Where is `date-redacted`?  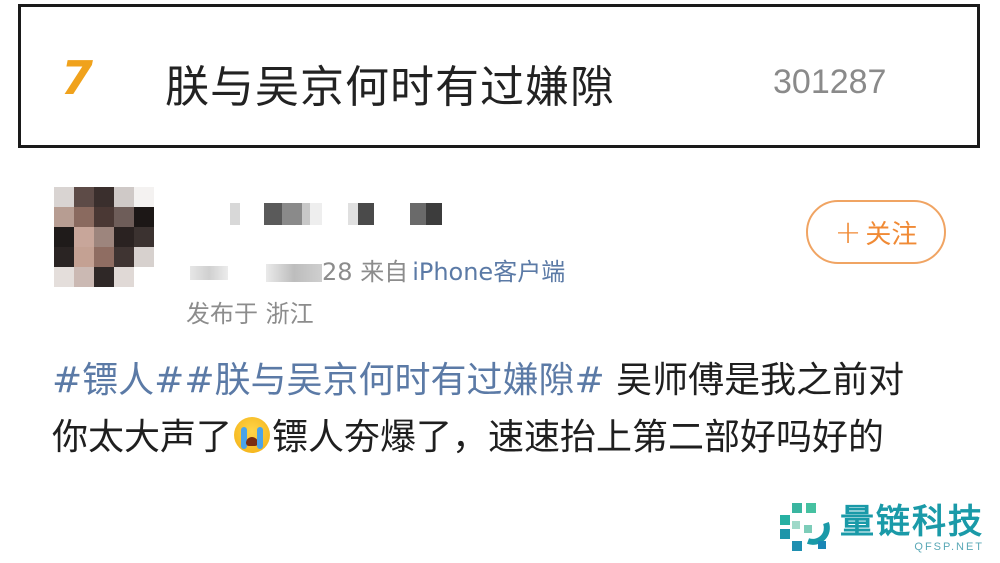 date-redacted is located at coordinates (209, 273).